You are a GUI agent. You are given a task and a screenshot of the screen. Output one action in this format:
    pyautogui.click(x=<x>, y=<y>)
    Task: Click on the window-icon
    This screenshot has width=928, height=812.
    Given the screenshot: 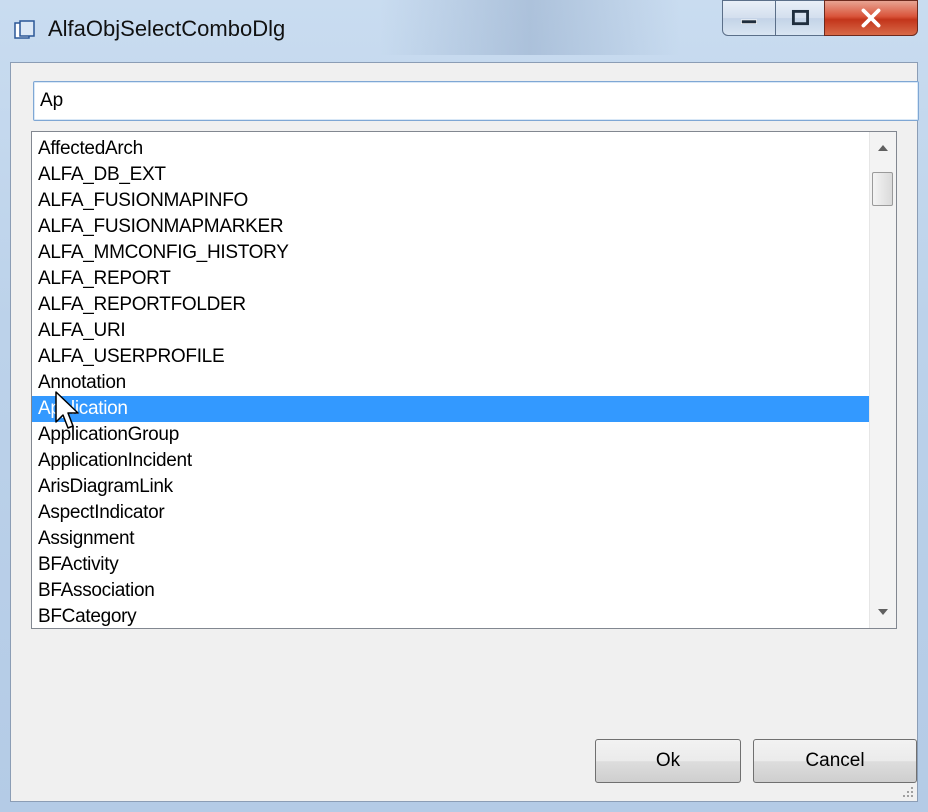 What is the action you would take?
    pyautogui.click(x=24, y=29)
    